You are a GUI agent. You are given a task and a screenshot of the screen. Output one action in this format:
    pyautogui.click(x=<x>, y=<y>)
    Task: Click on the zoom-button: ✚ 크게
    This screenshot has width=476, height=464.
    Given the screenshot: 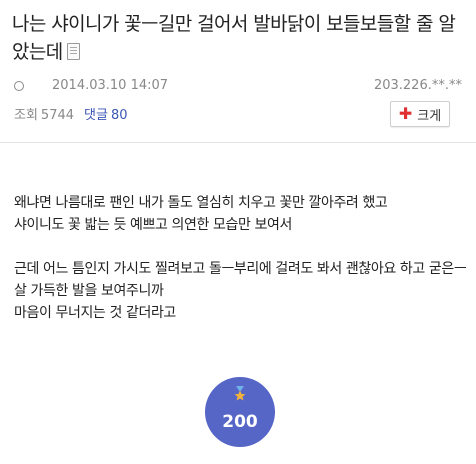 What is the action you would take?
    pyautogui.click(x=420, y=114)
    